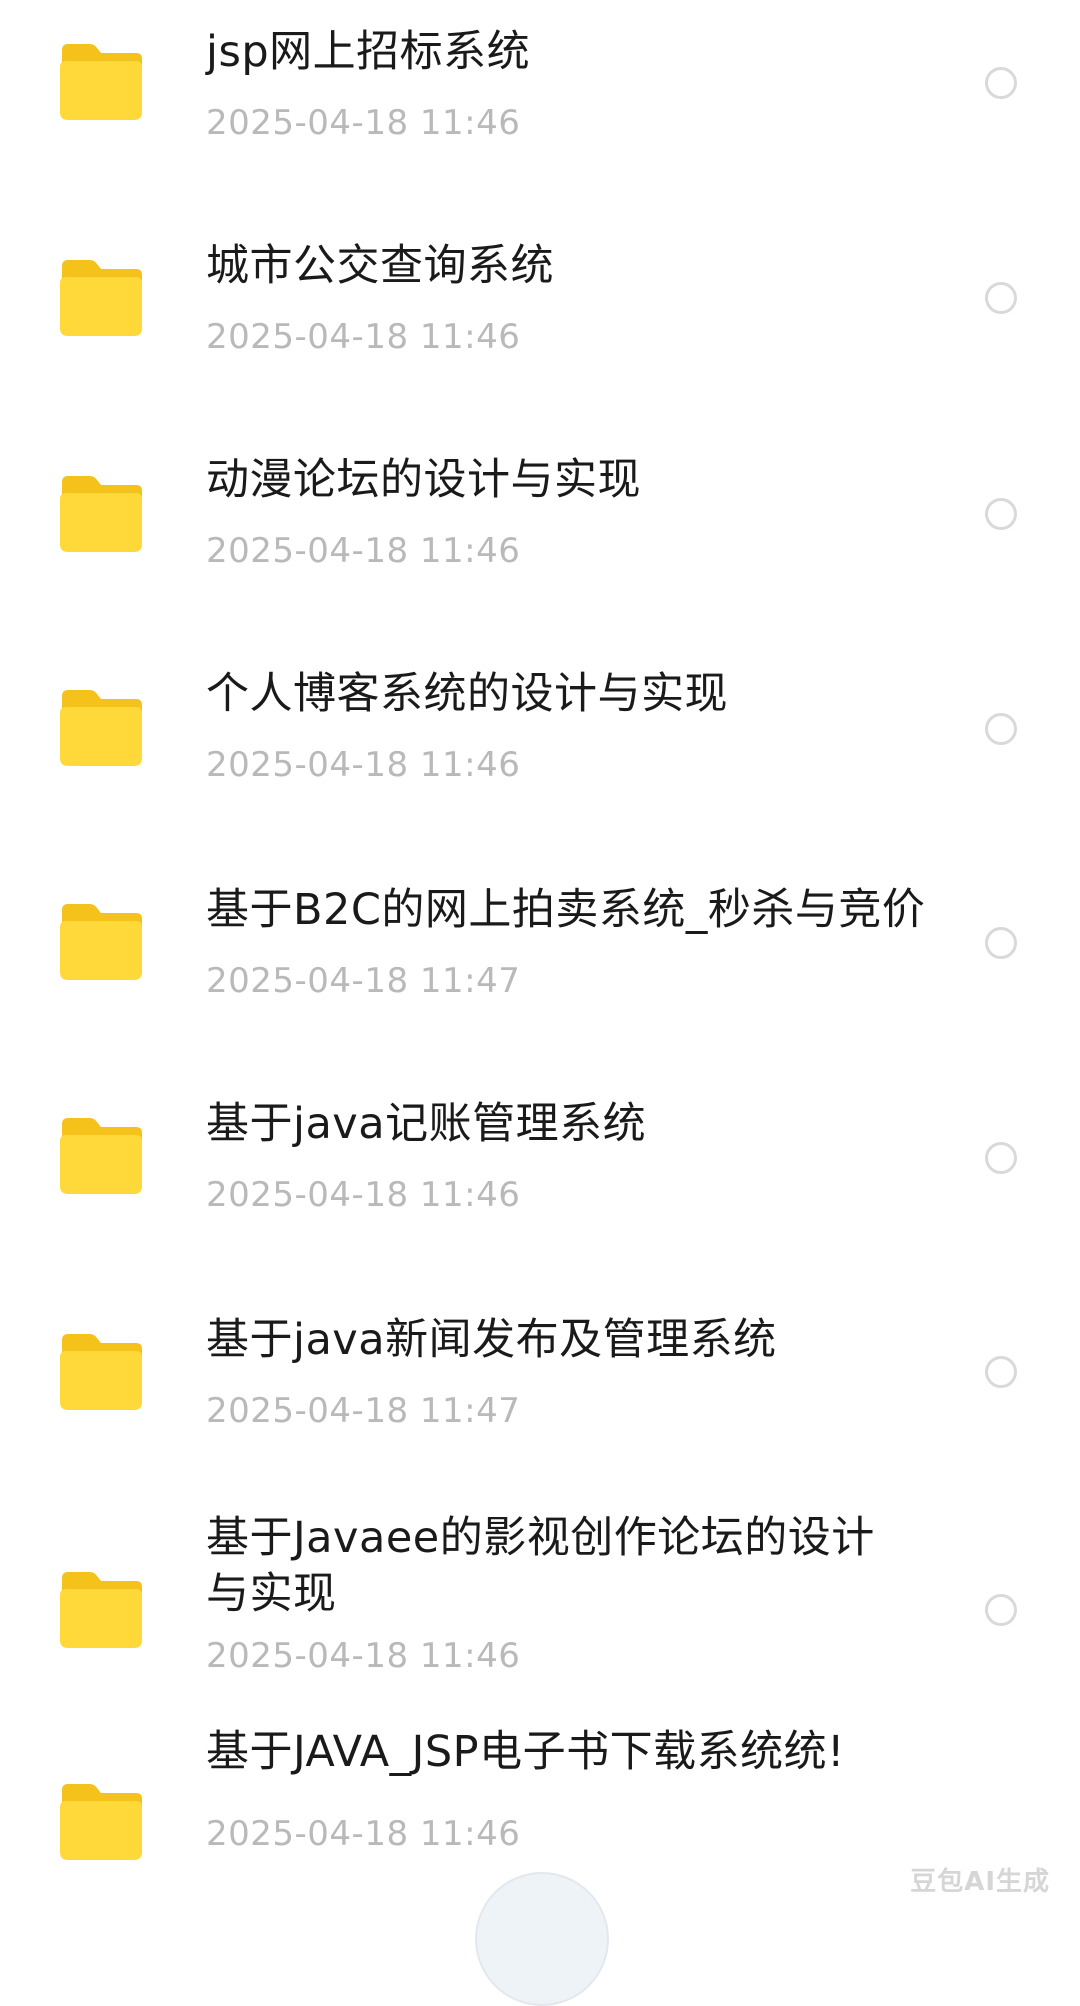  What do you see at coordinates (540, 1566) in the screenshot?
I see `item-name: 基于Javaee的影视创作论坛的设计与实现` at bounding box center [540, 1566].